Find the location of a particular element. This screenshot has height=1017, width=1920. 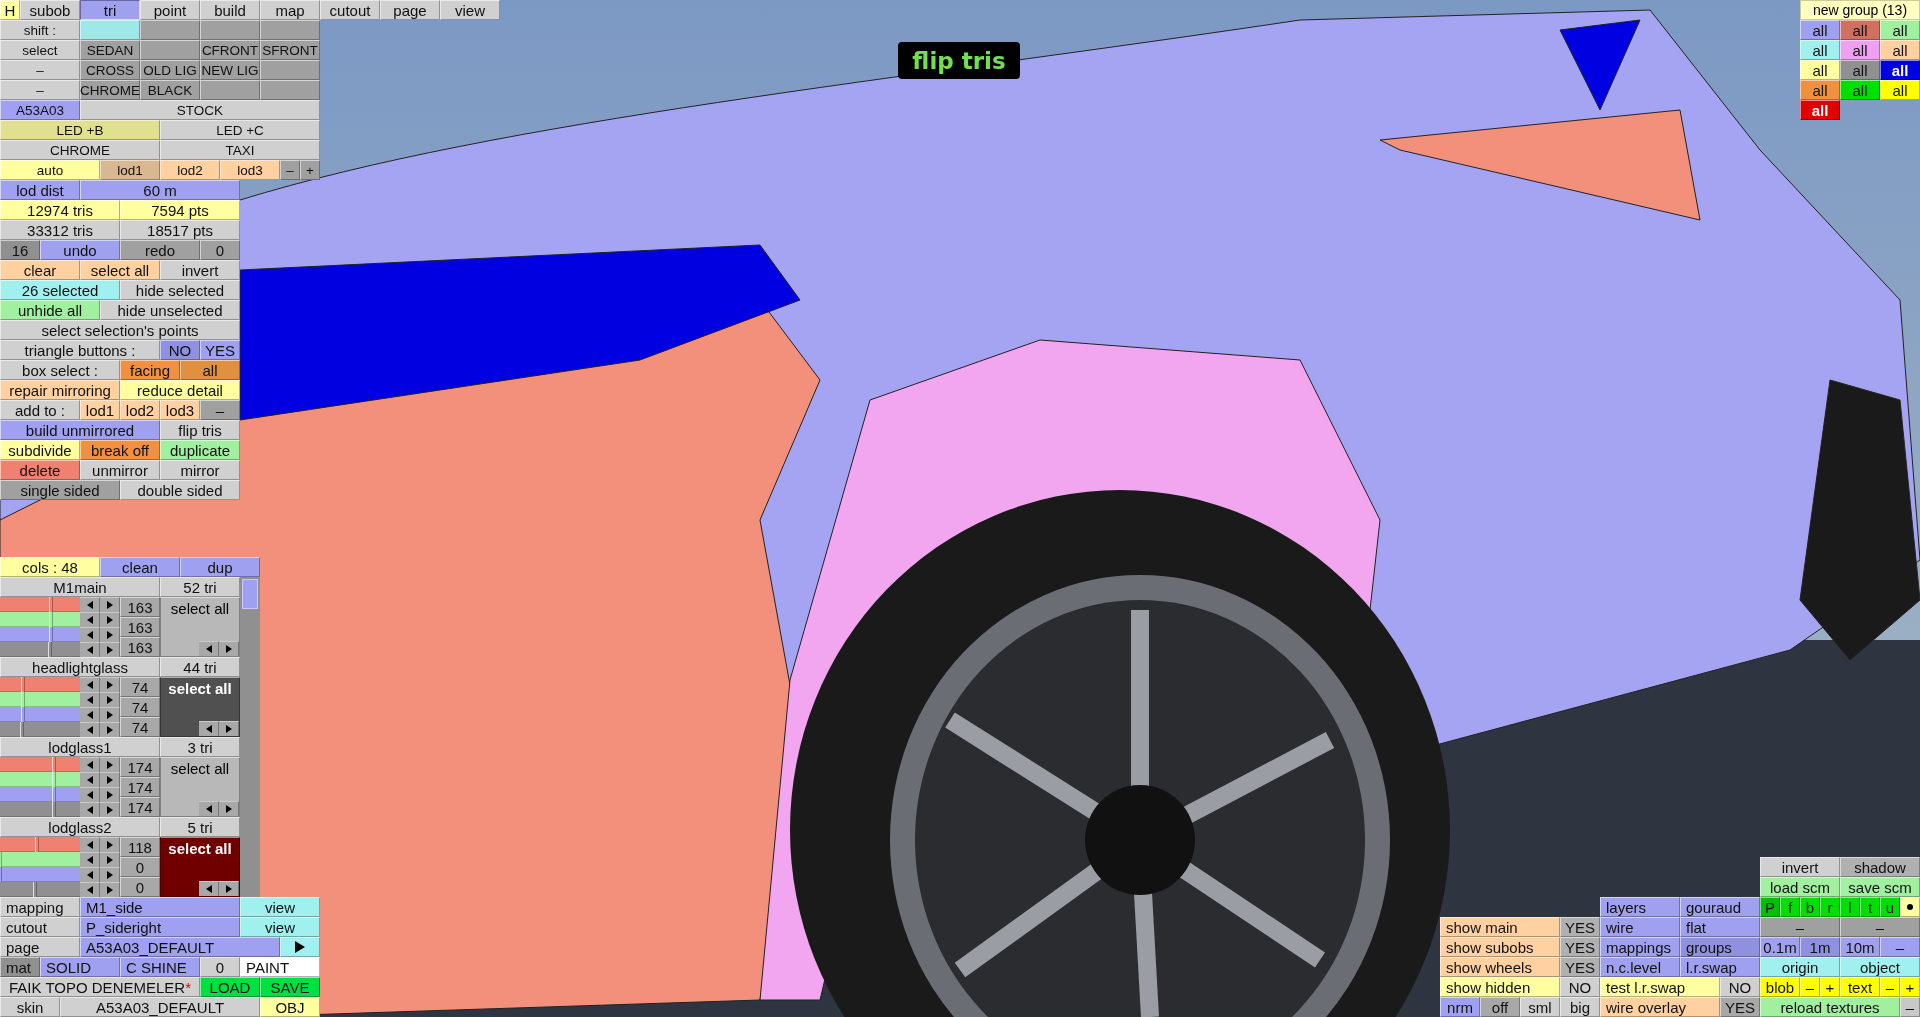

panel-button: undo is located at coordinates (80, 250).